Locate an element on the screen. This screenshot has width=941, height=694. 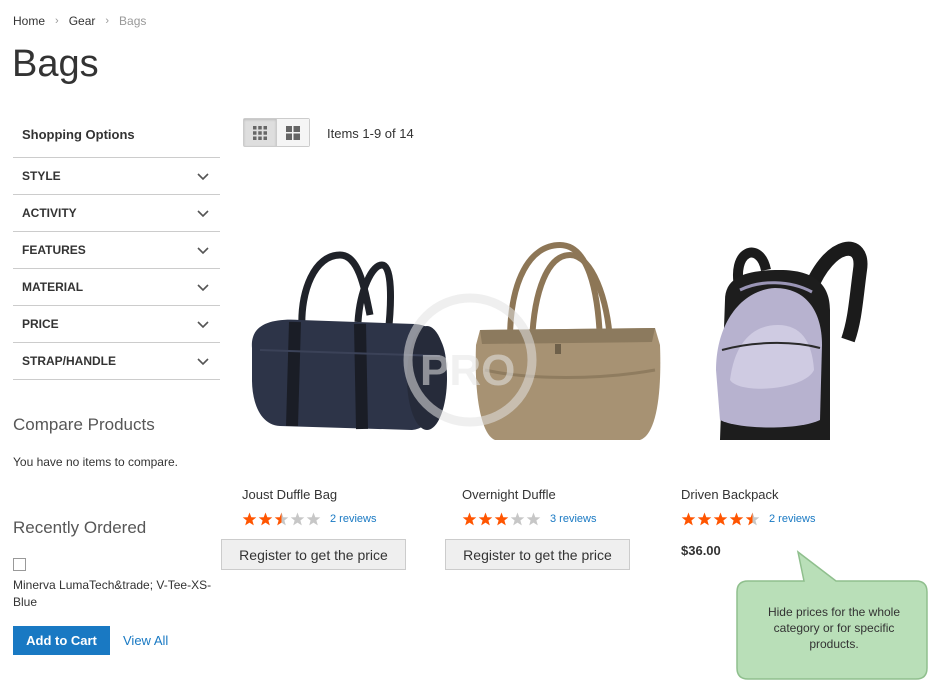
compare-empty-message: You have no items to compare. is located at coordinates (95, 462).